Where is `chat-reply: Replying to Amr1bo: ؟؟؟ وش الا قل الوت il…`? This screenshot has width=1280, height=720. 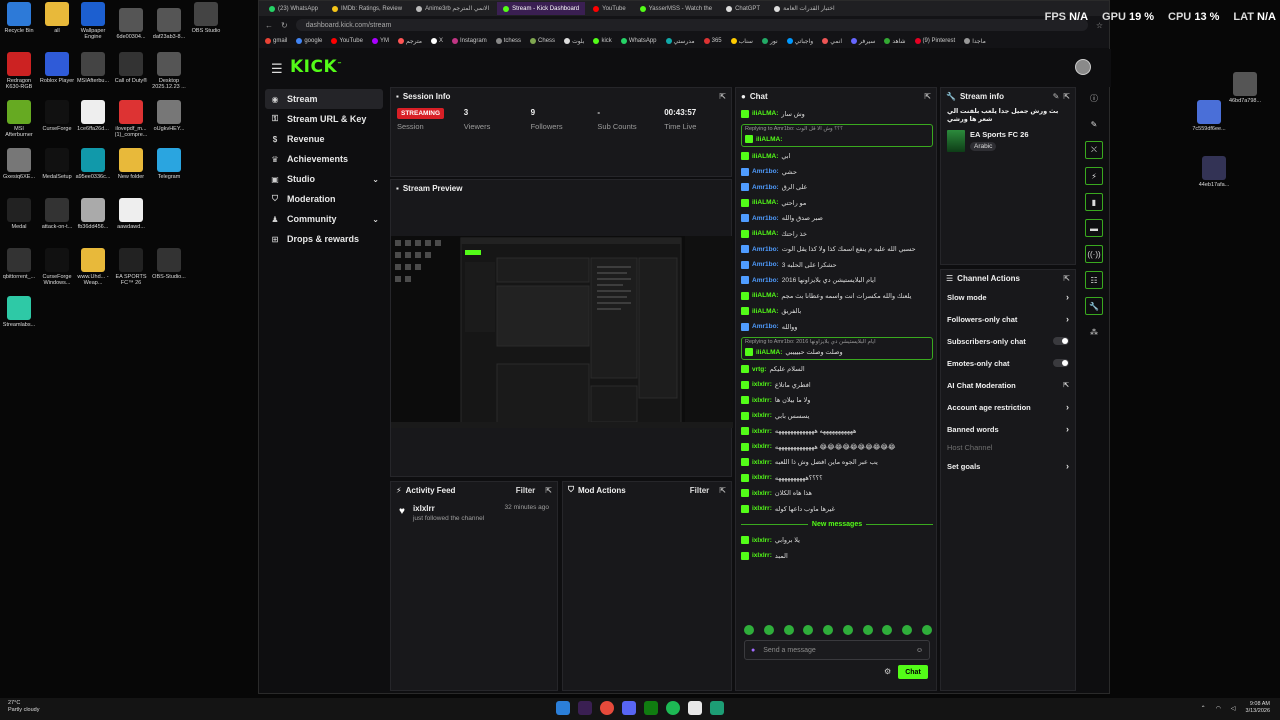 chat-reply: Replying to Amr1bo: ؟؟؟ وش الا قل الوت il… is located at coordinates (837, 135).